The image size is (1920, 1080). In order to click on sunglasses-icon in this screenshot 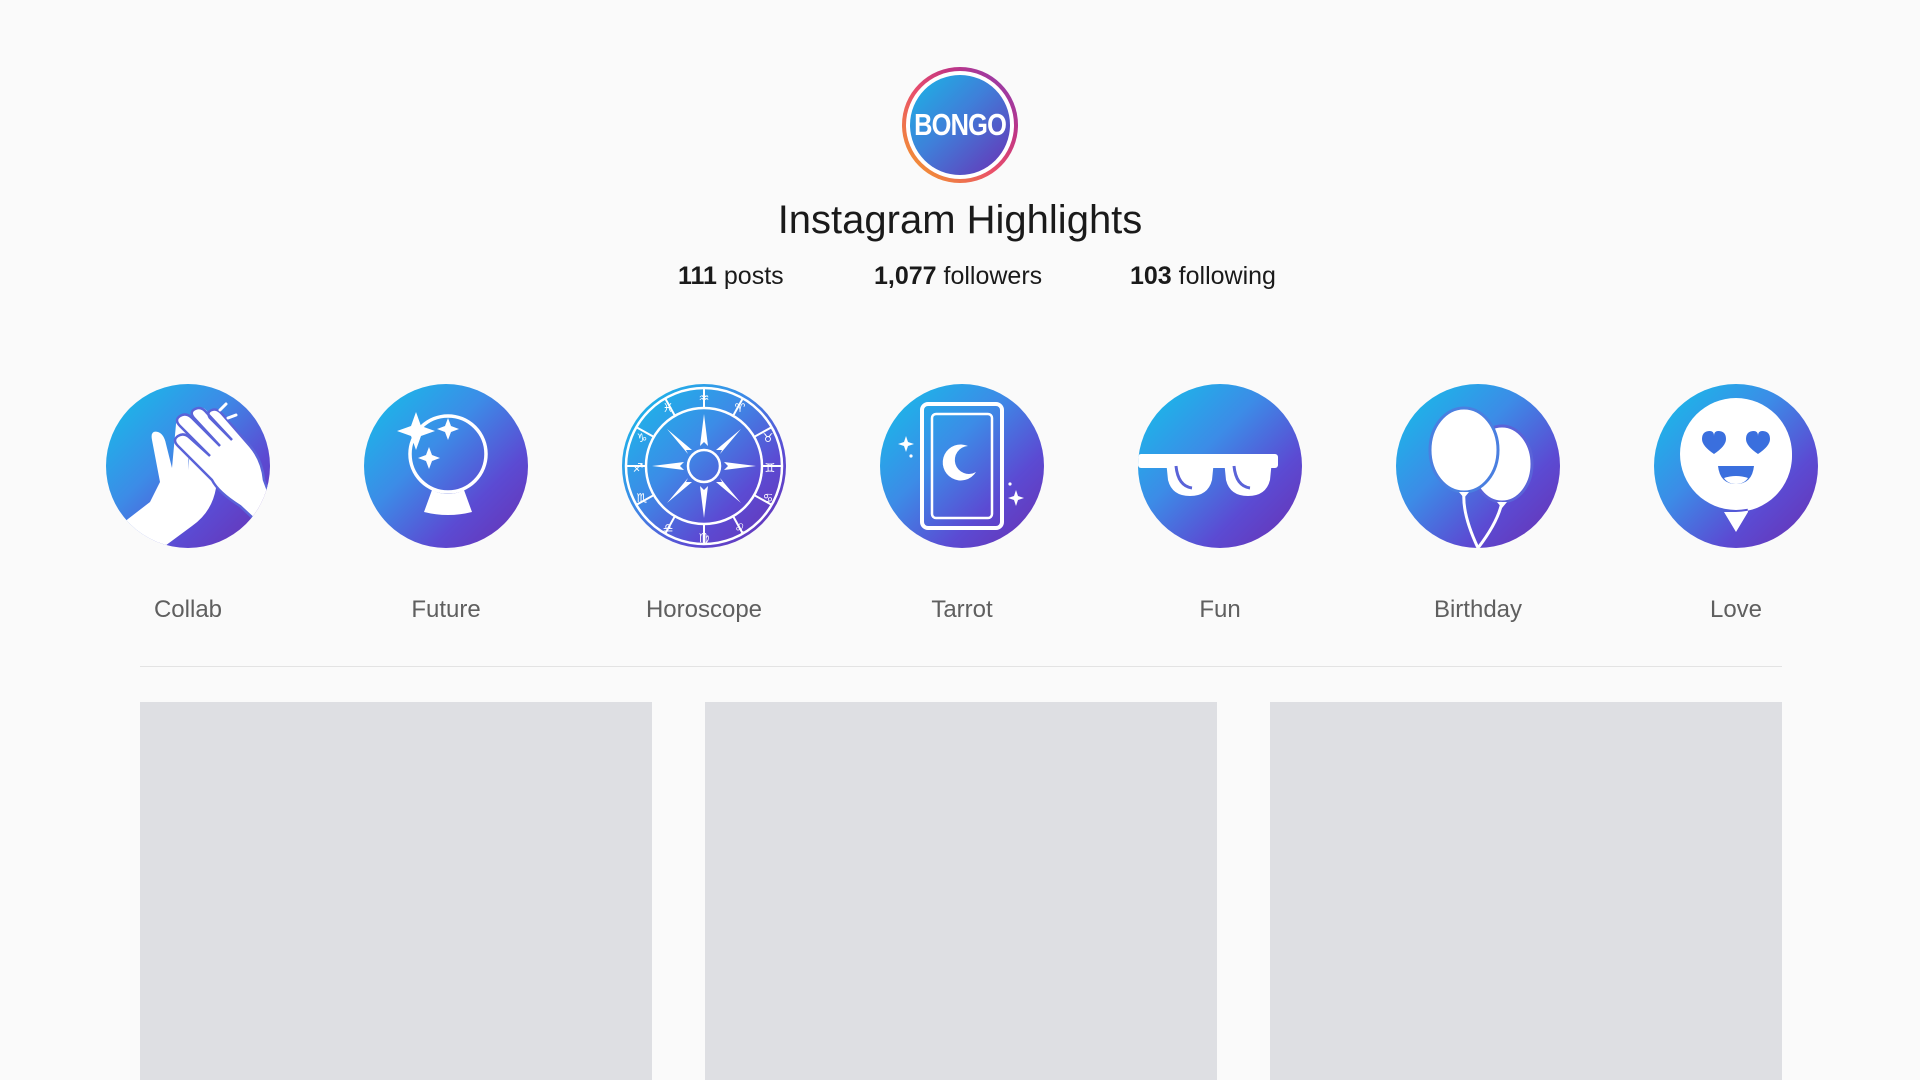, I will do `click(1208, 475)`.